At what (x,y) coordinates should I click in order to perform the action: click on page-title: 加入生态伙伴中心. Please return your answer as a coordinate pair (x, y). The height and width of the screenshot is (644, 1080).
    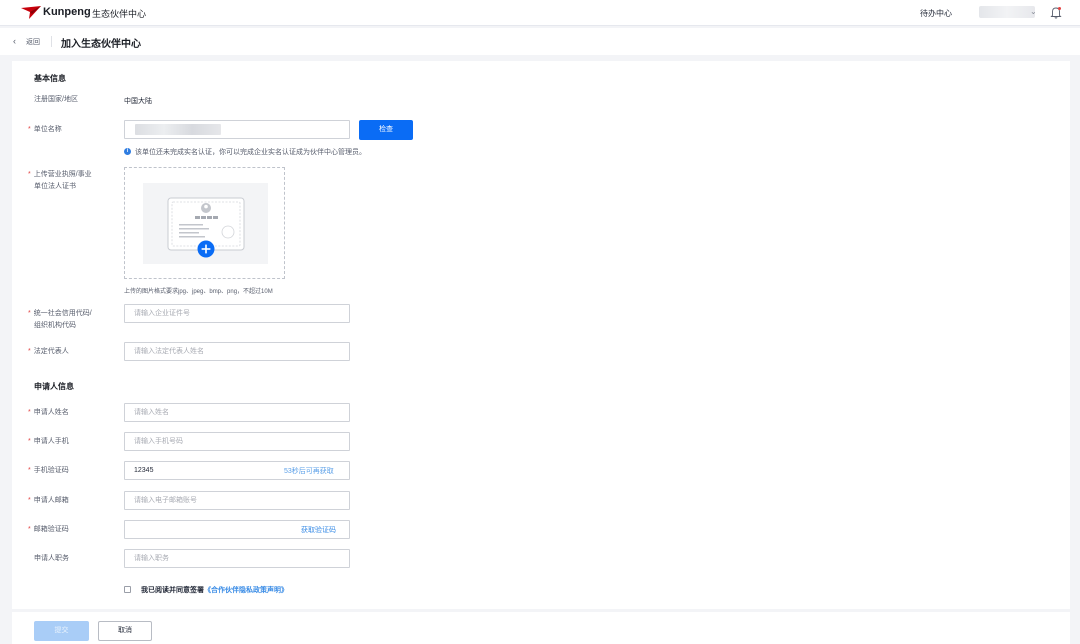
    Looking at the image, I should click on (101, 44).